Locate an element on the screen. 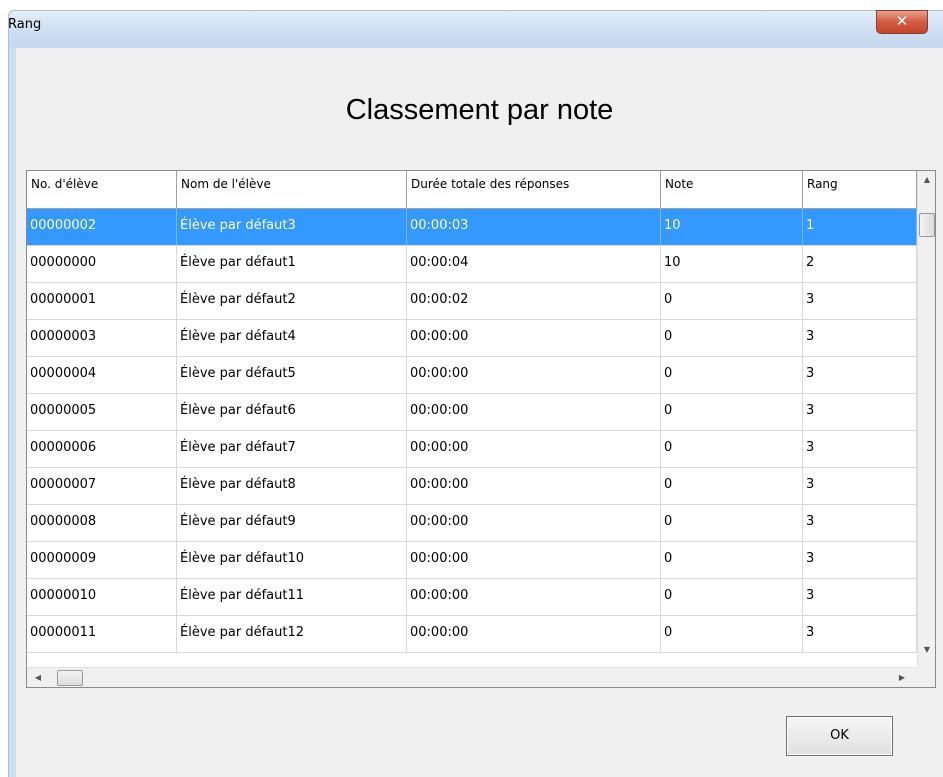 This screenshot has height=777, width=943. scroll-up-icon: ▲ is located at coordinates (926, 180).